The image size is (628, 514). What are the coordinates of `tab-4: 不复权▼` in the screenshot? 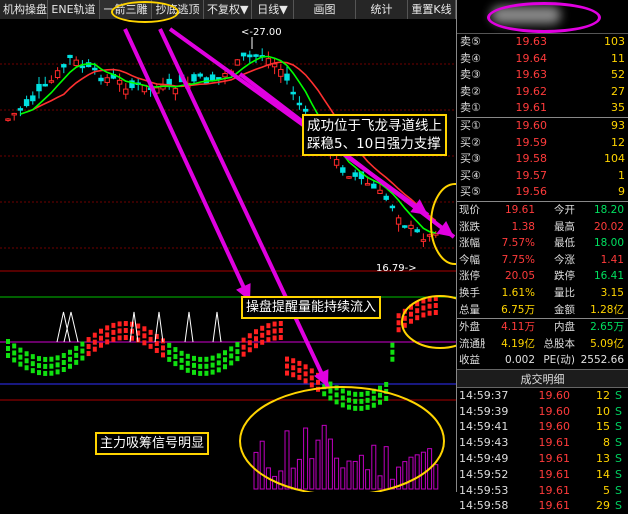 It's located at (228, 9).